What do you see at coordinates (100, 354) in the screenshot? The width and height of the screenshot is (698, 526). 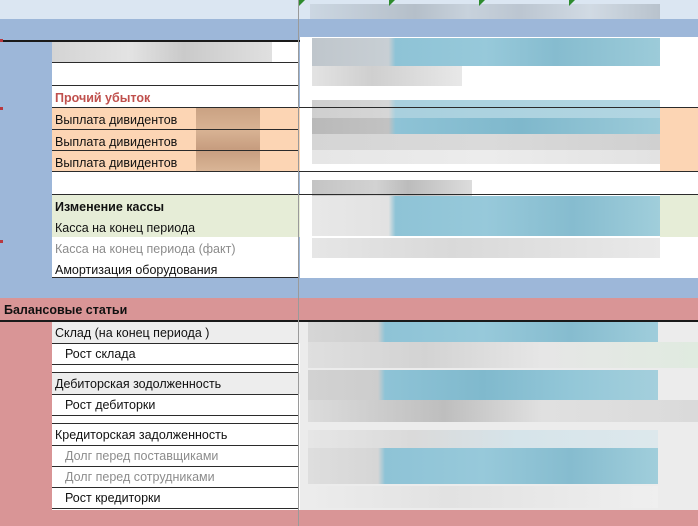 I see `label-inventory-growth: Рост склада` at bounding box center [100, 354].